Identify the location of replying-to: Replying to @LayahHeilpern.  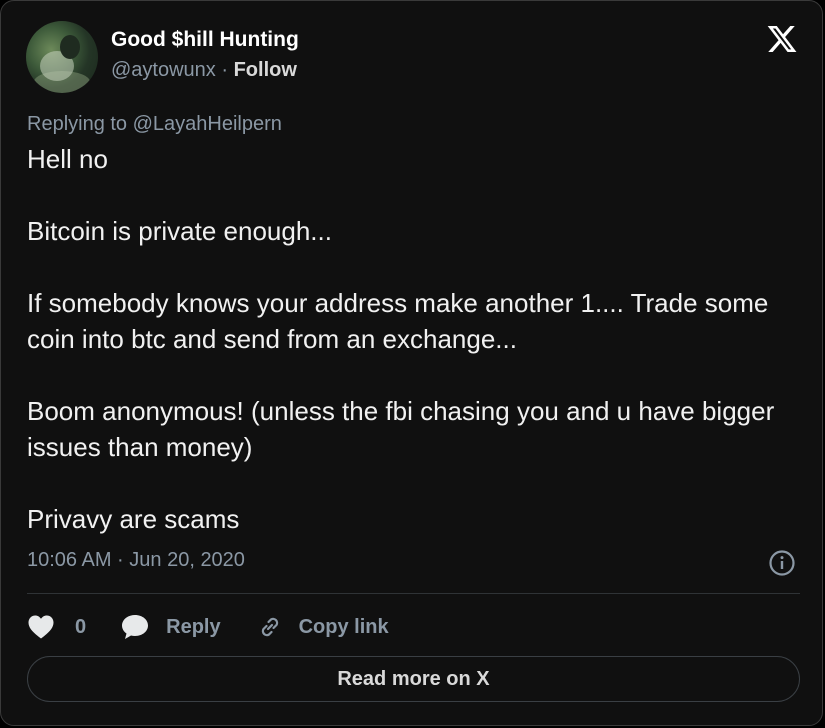
(154, 124).